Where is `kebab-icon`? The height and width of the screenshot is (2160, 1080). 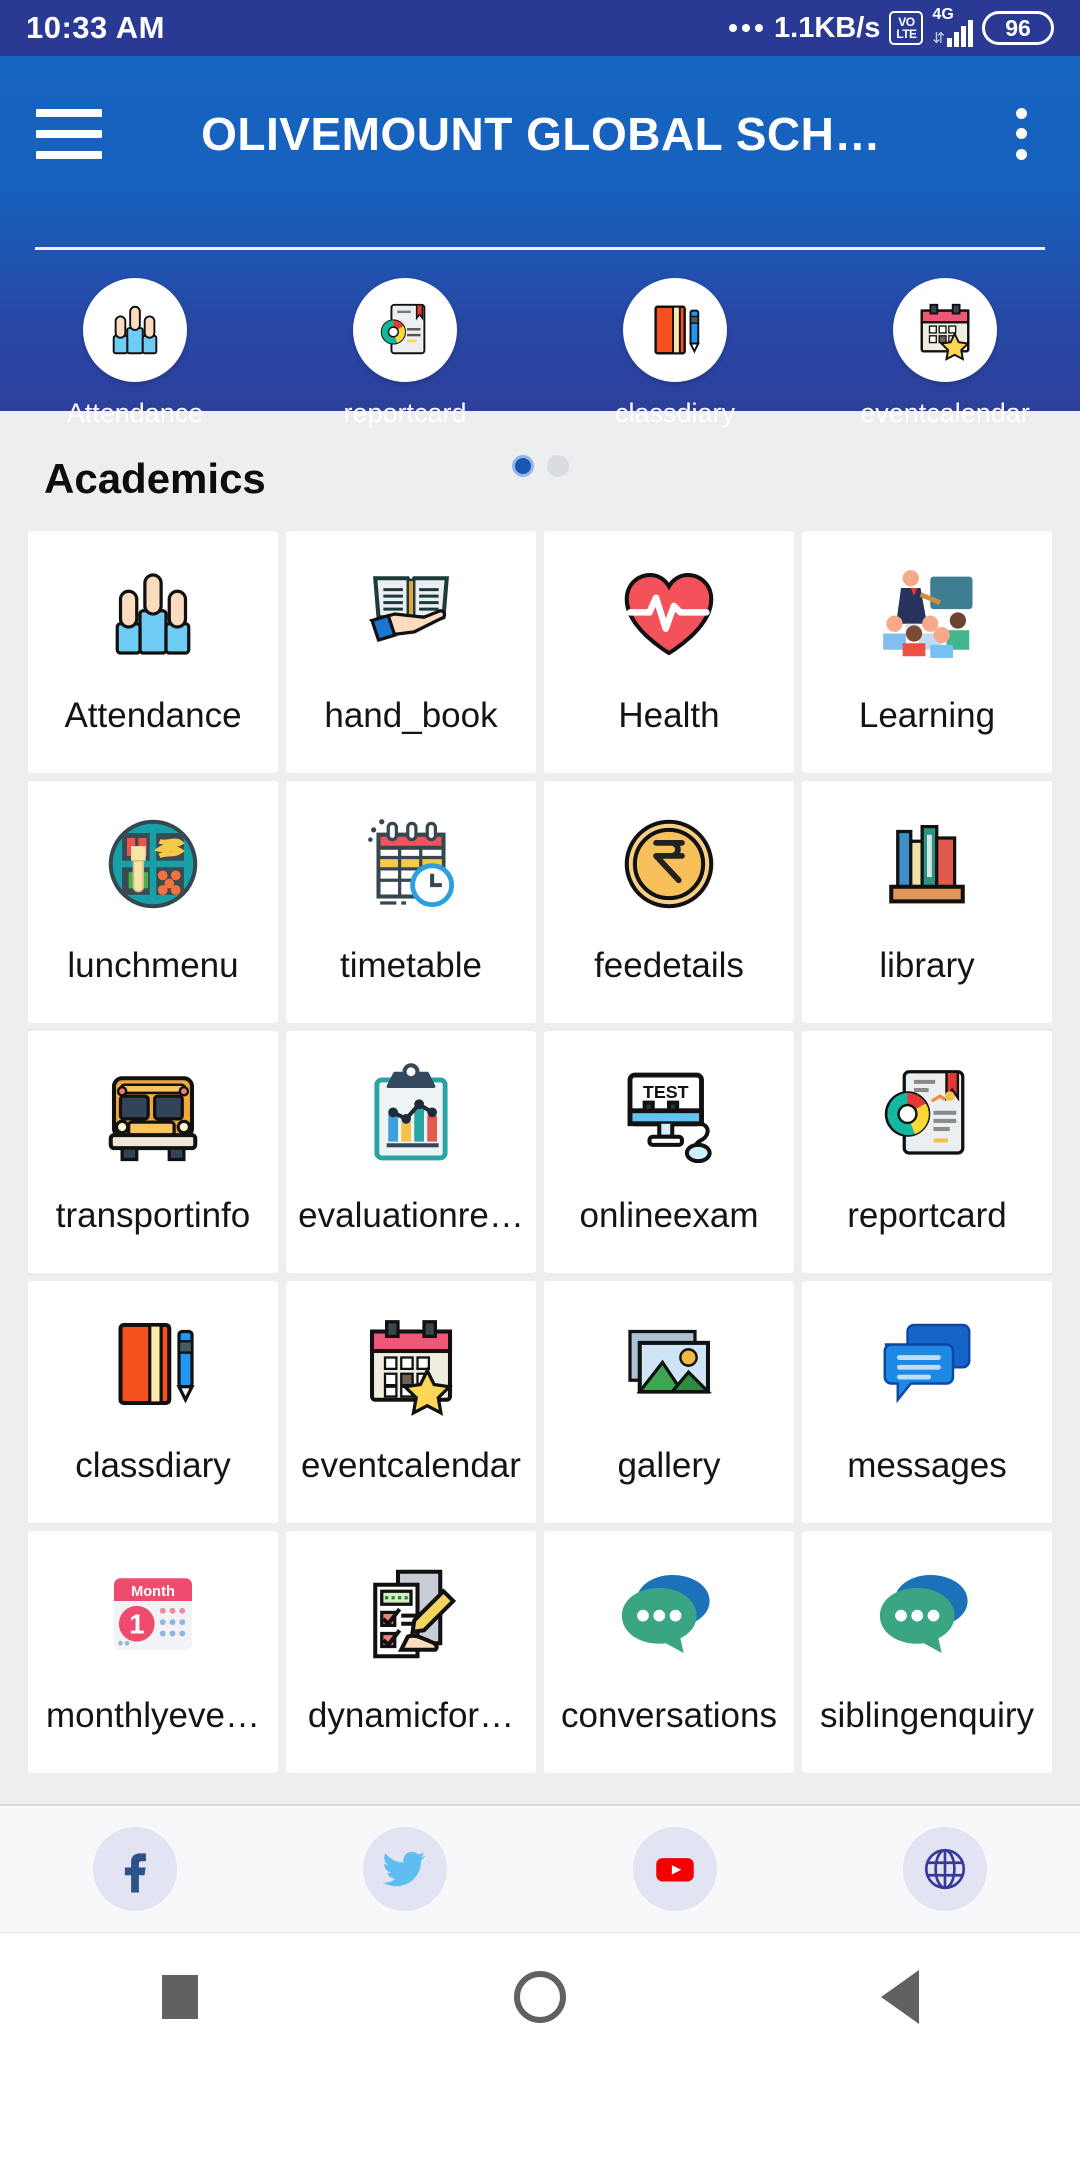
kebab-icon is located at coordinates (1021, 134).